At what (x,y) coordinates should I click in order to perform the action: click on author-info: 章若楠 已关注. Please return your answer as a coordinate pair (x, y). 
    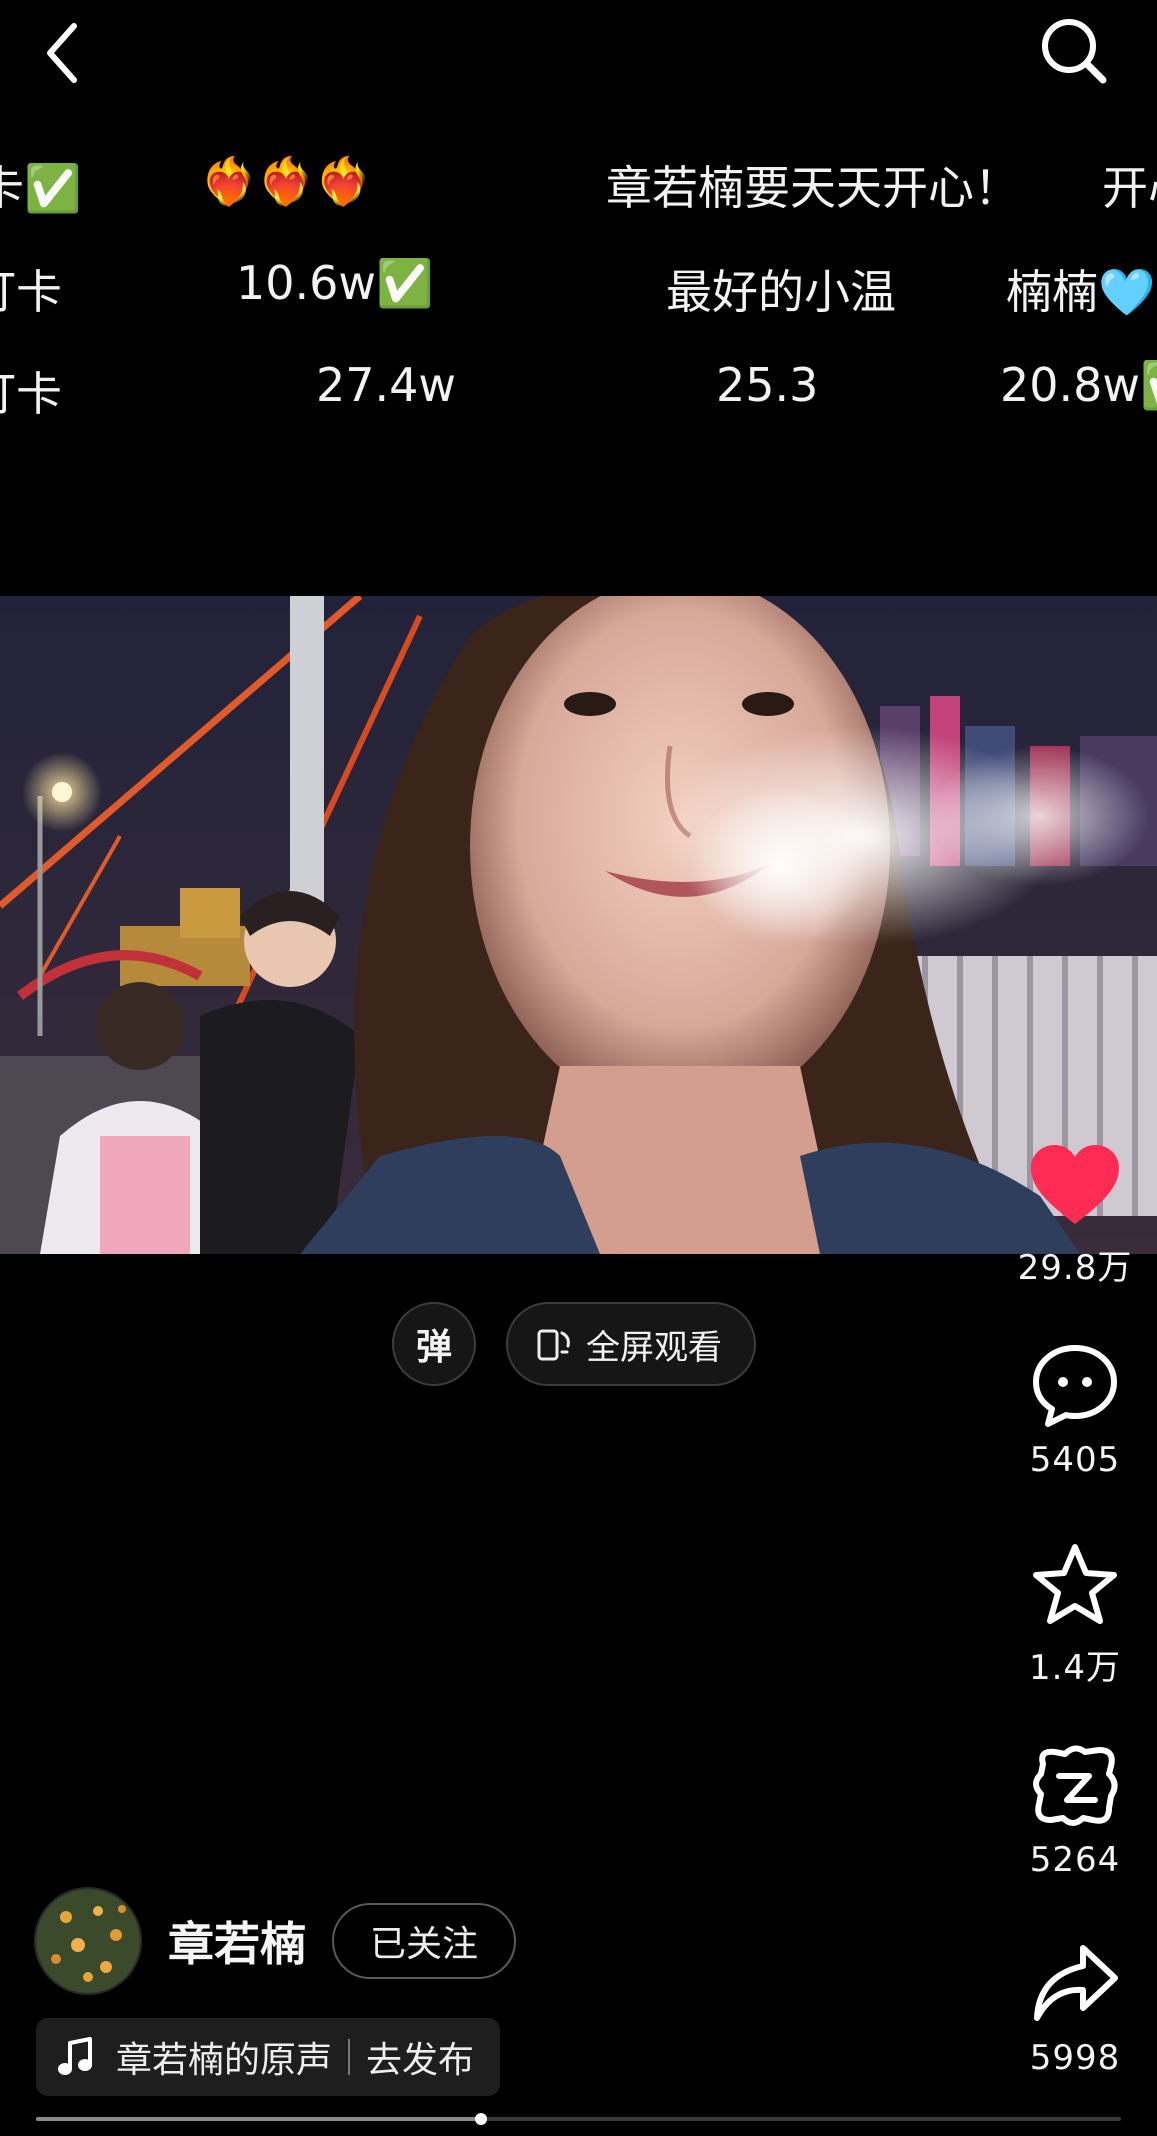
    Looking at the image, I should click on (275, 1941).